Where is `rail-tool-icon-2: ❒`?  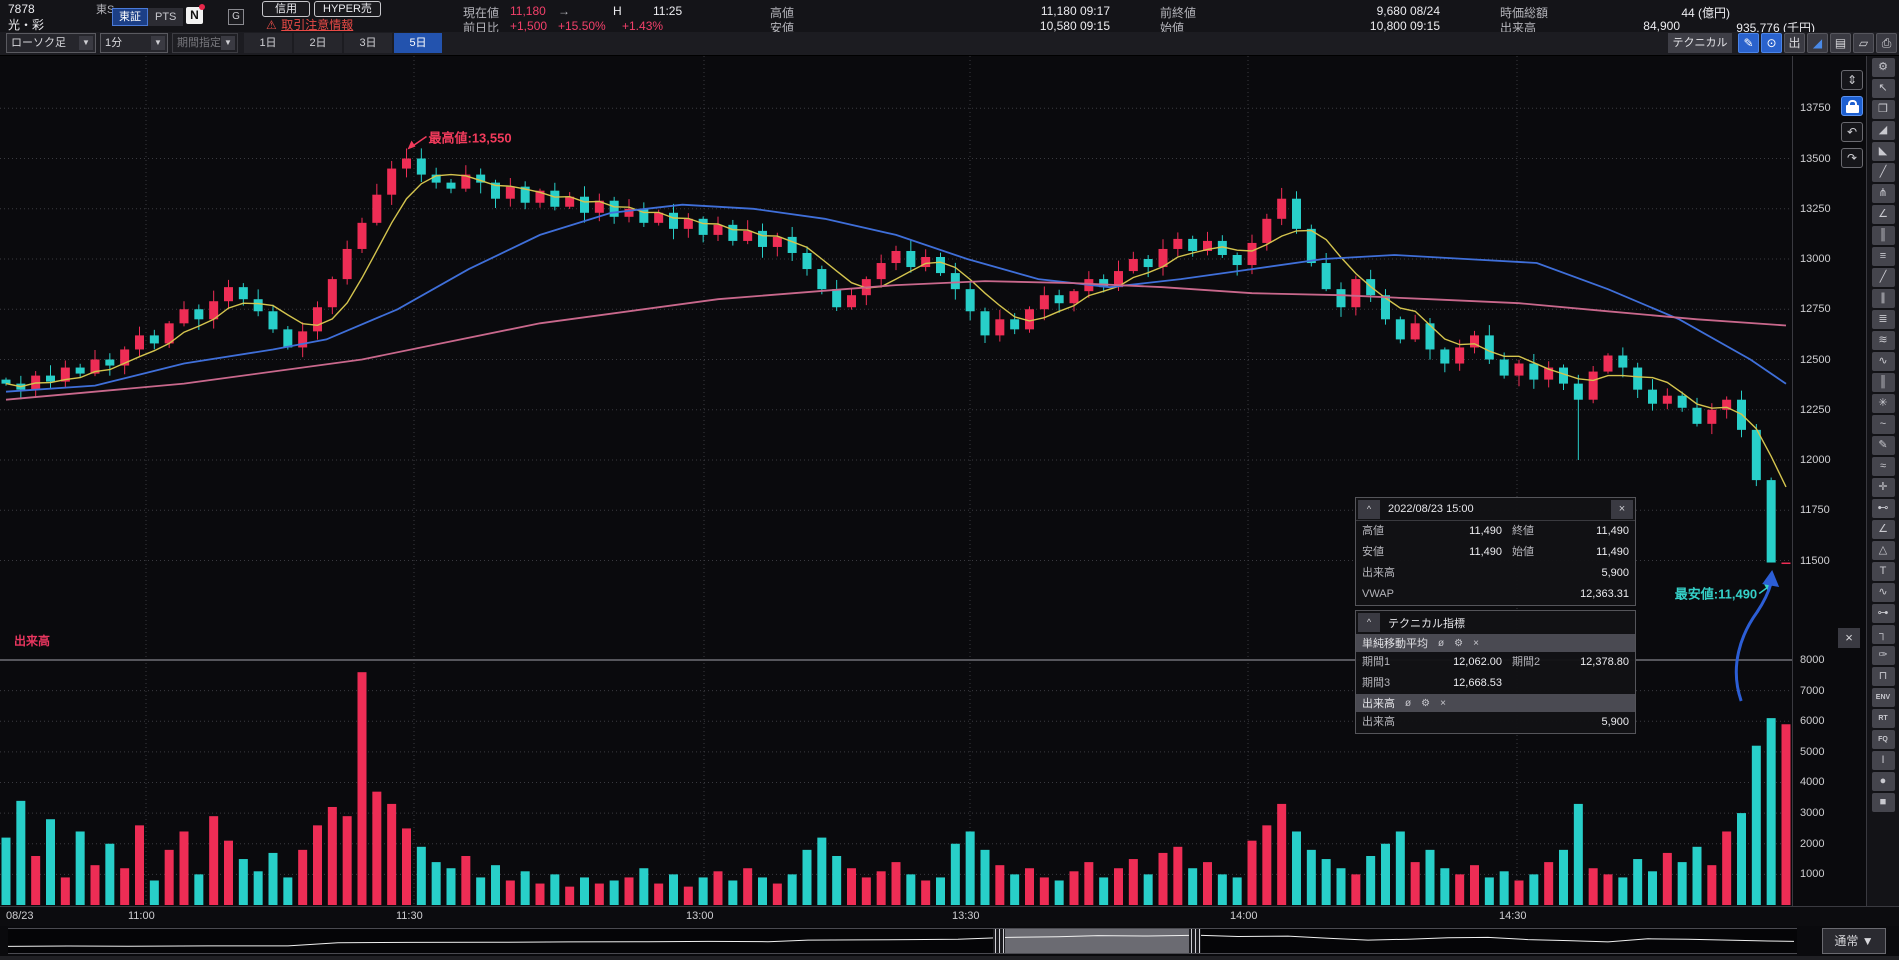
rail-tool-icon-2: ❒ is located at coordinates (1883, 109).